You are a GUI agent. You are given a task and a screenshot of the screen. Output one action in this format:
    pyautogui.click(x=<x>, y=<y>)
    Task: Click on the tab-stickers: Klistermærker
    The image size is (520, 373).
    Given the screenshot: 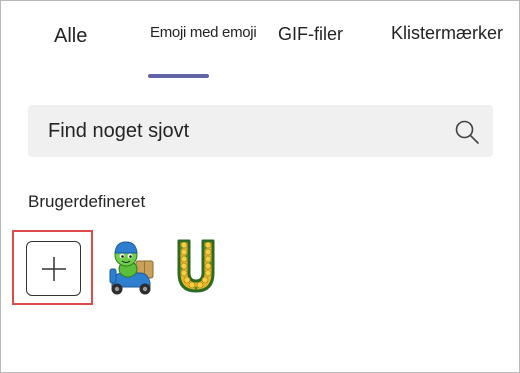 What is the action you would take?
    pyautogui.click(x=450, y=40)
    